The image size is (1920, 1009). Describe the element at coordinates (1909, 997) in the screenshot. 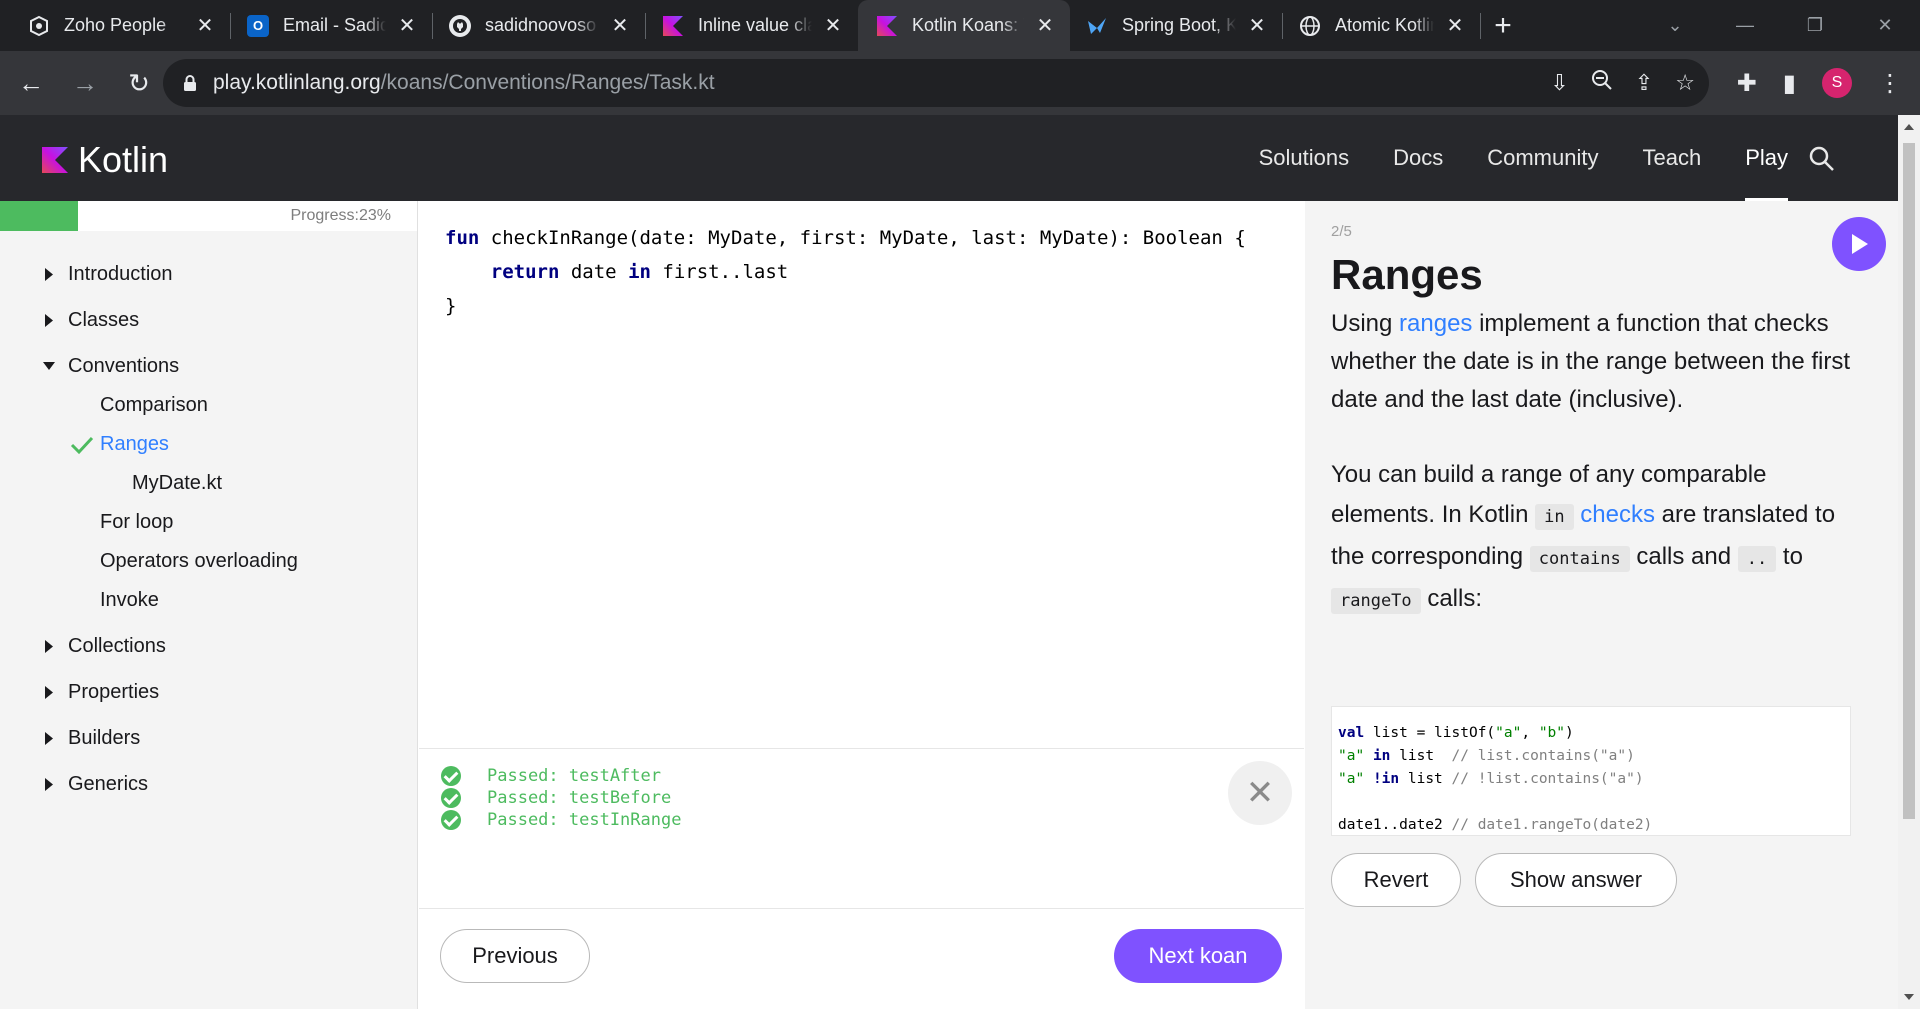

I see `scroll-down-icon` at that location.